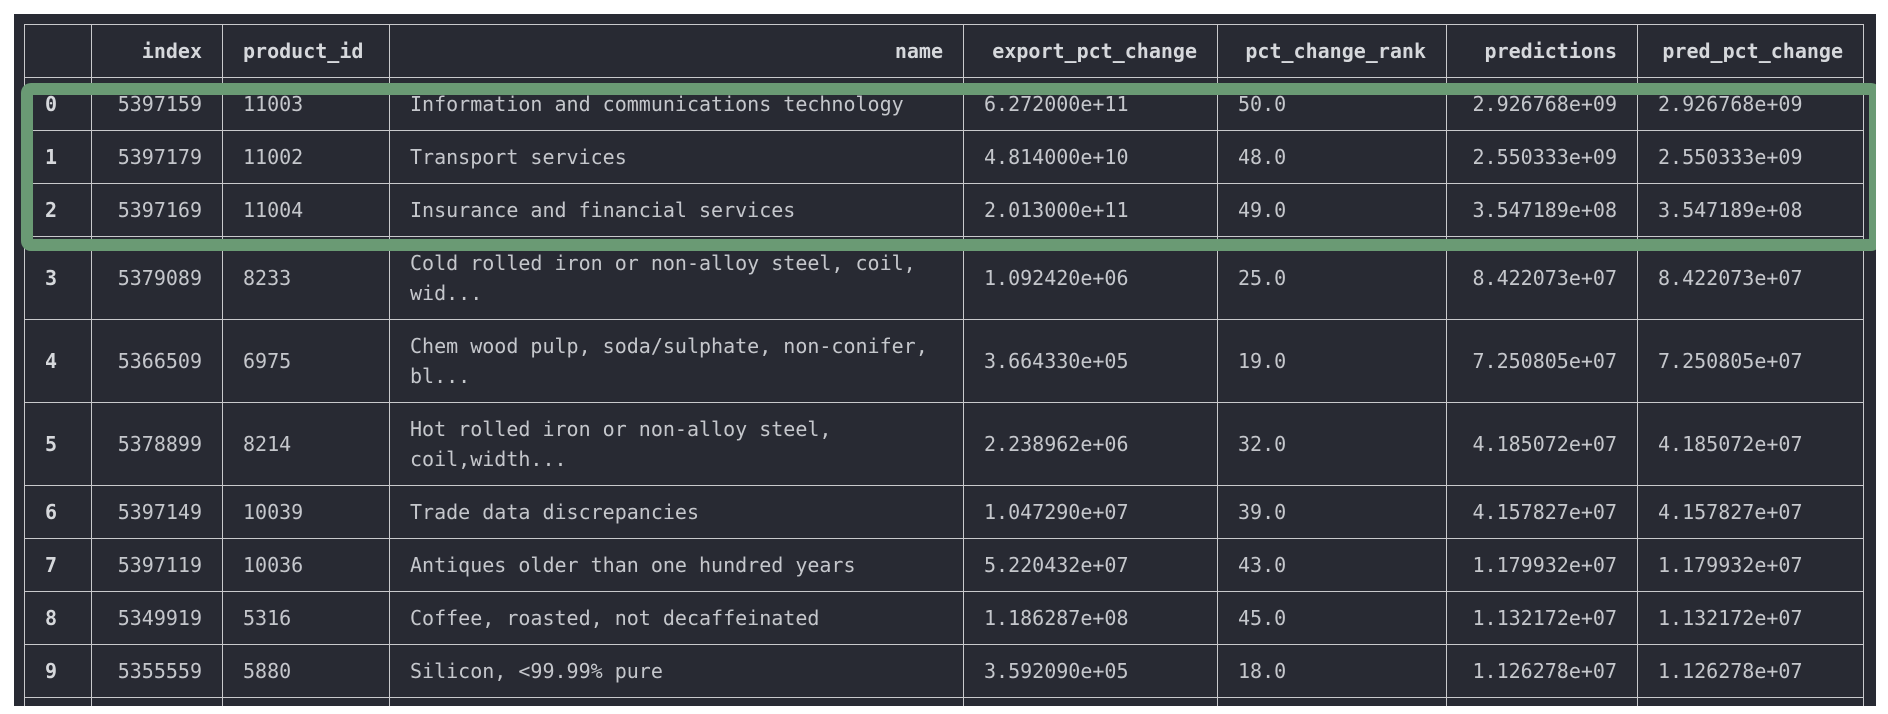  Describe the element at coordinates (1542, 157) in the screenshot. I see `cell-predictions: 2.550333e+09` at that location.